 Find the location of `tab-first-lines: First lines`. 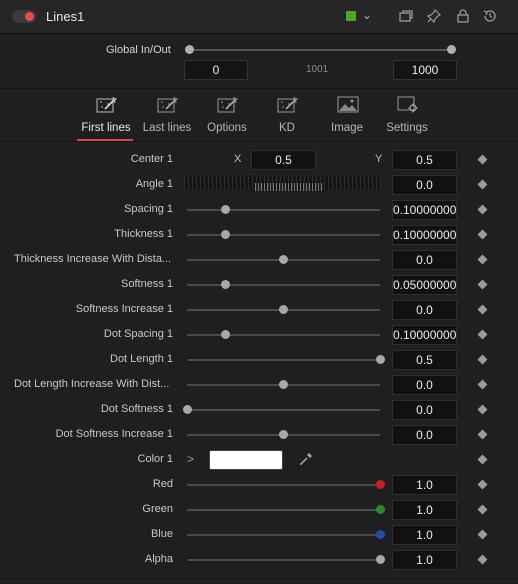

tab-first-lines: First lines is located at coordinates (106, 116).